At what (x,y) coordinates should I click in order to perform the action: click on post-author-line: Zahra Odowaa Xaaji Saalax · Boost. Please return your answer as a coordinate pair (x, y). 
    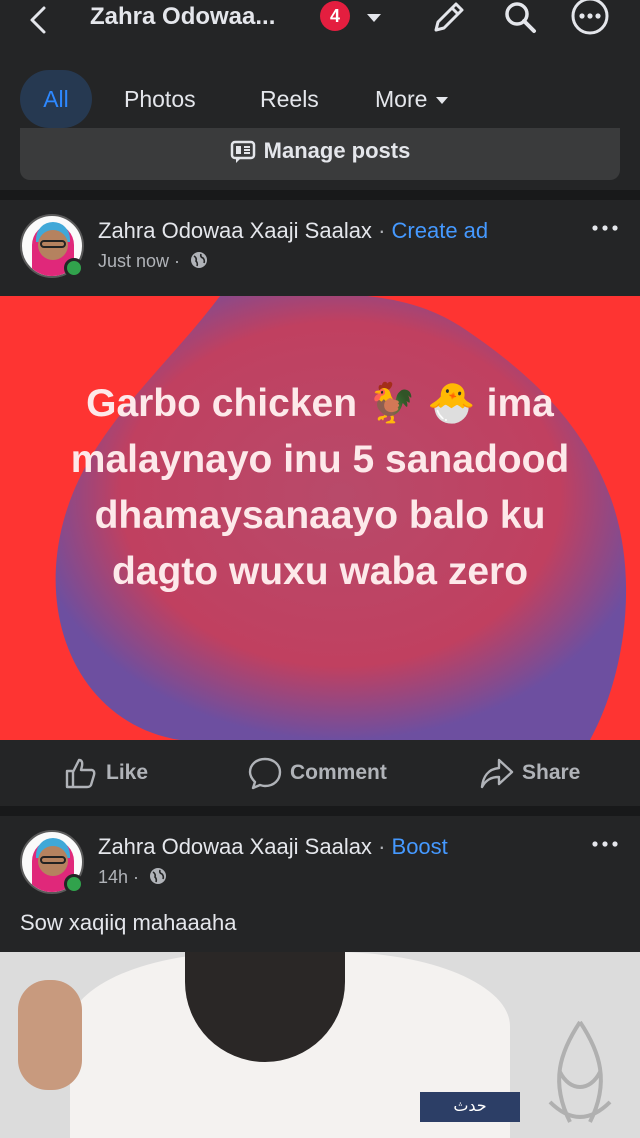
    Looking at the image, I should click on (273, 847).